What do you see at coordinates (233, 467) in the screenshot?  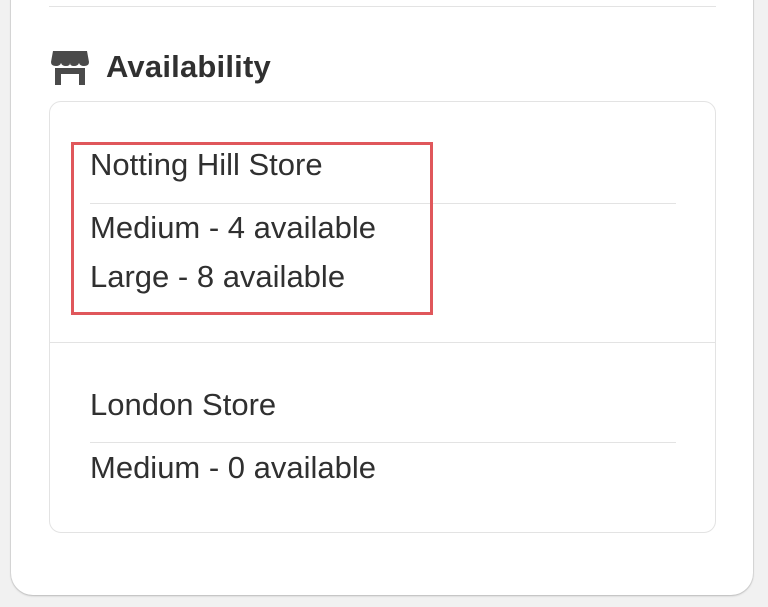 I see `stock-line-medium: Medium - 0 available` at bounding box center [233, 467].